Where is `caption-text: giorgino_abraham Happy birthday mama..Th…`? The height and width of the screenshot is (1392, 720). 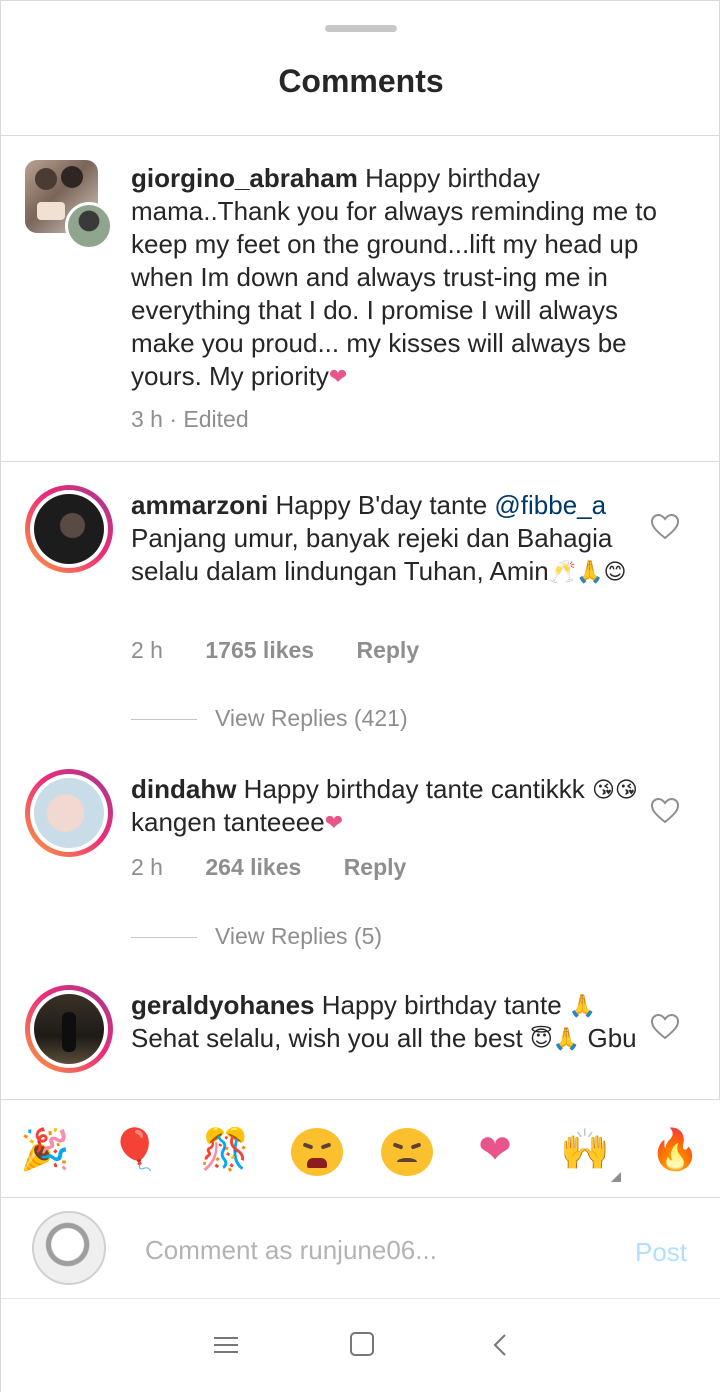 caption-text: giorgino_abraham Happy birthday mama..Th… is located at coordinates (401, 277).